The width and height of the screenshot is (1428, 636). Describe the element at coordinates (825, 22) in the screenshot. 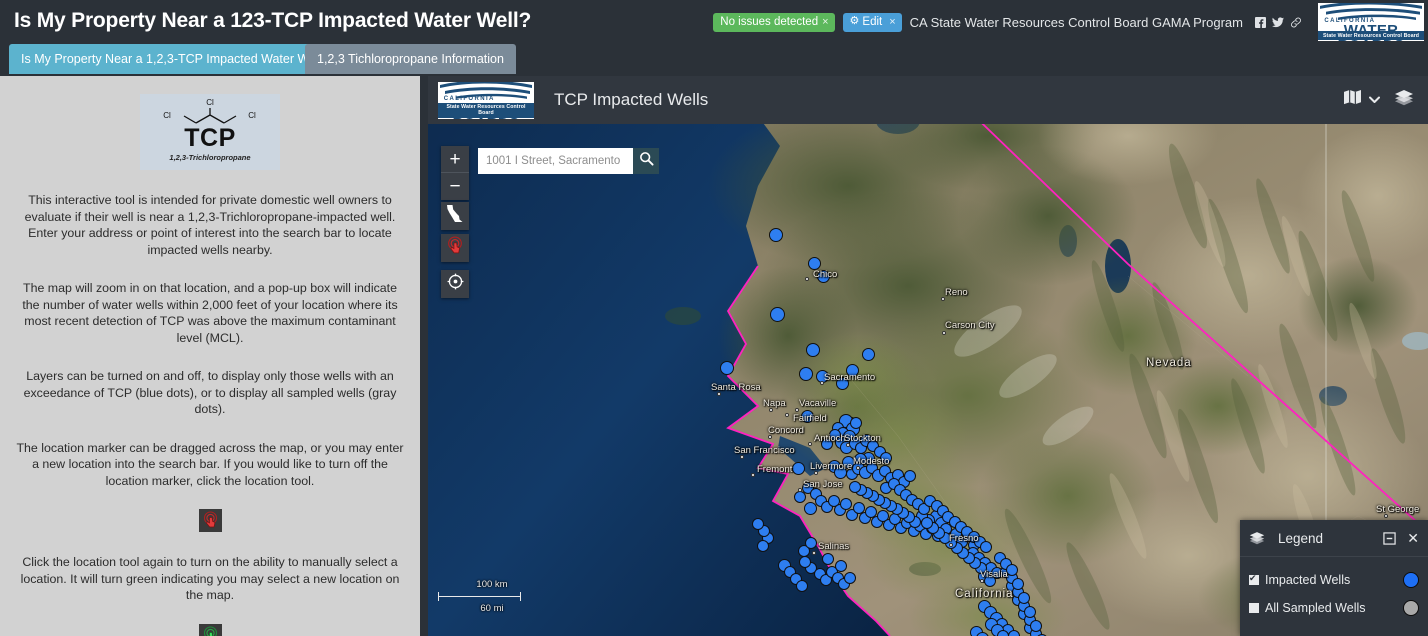

I see `status-badge-close-icon: ×` at that location.